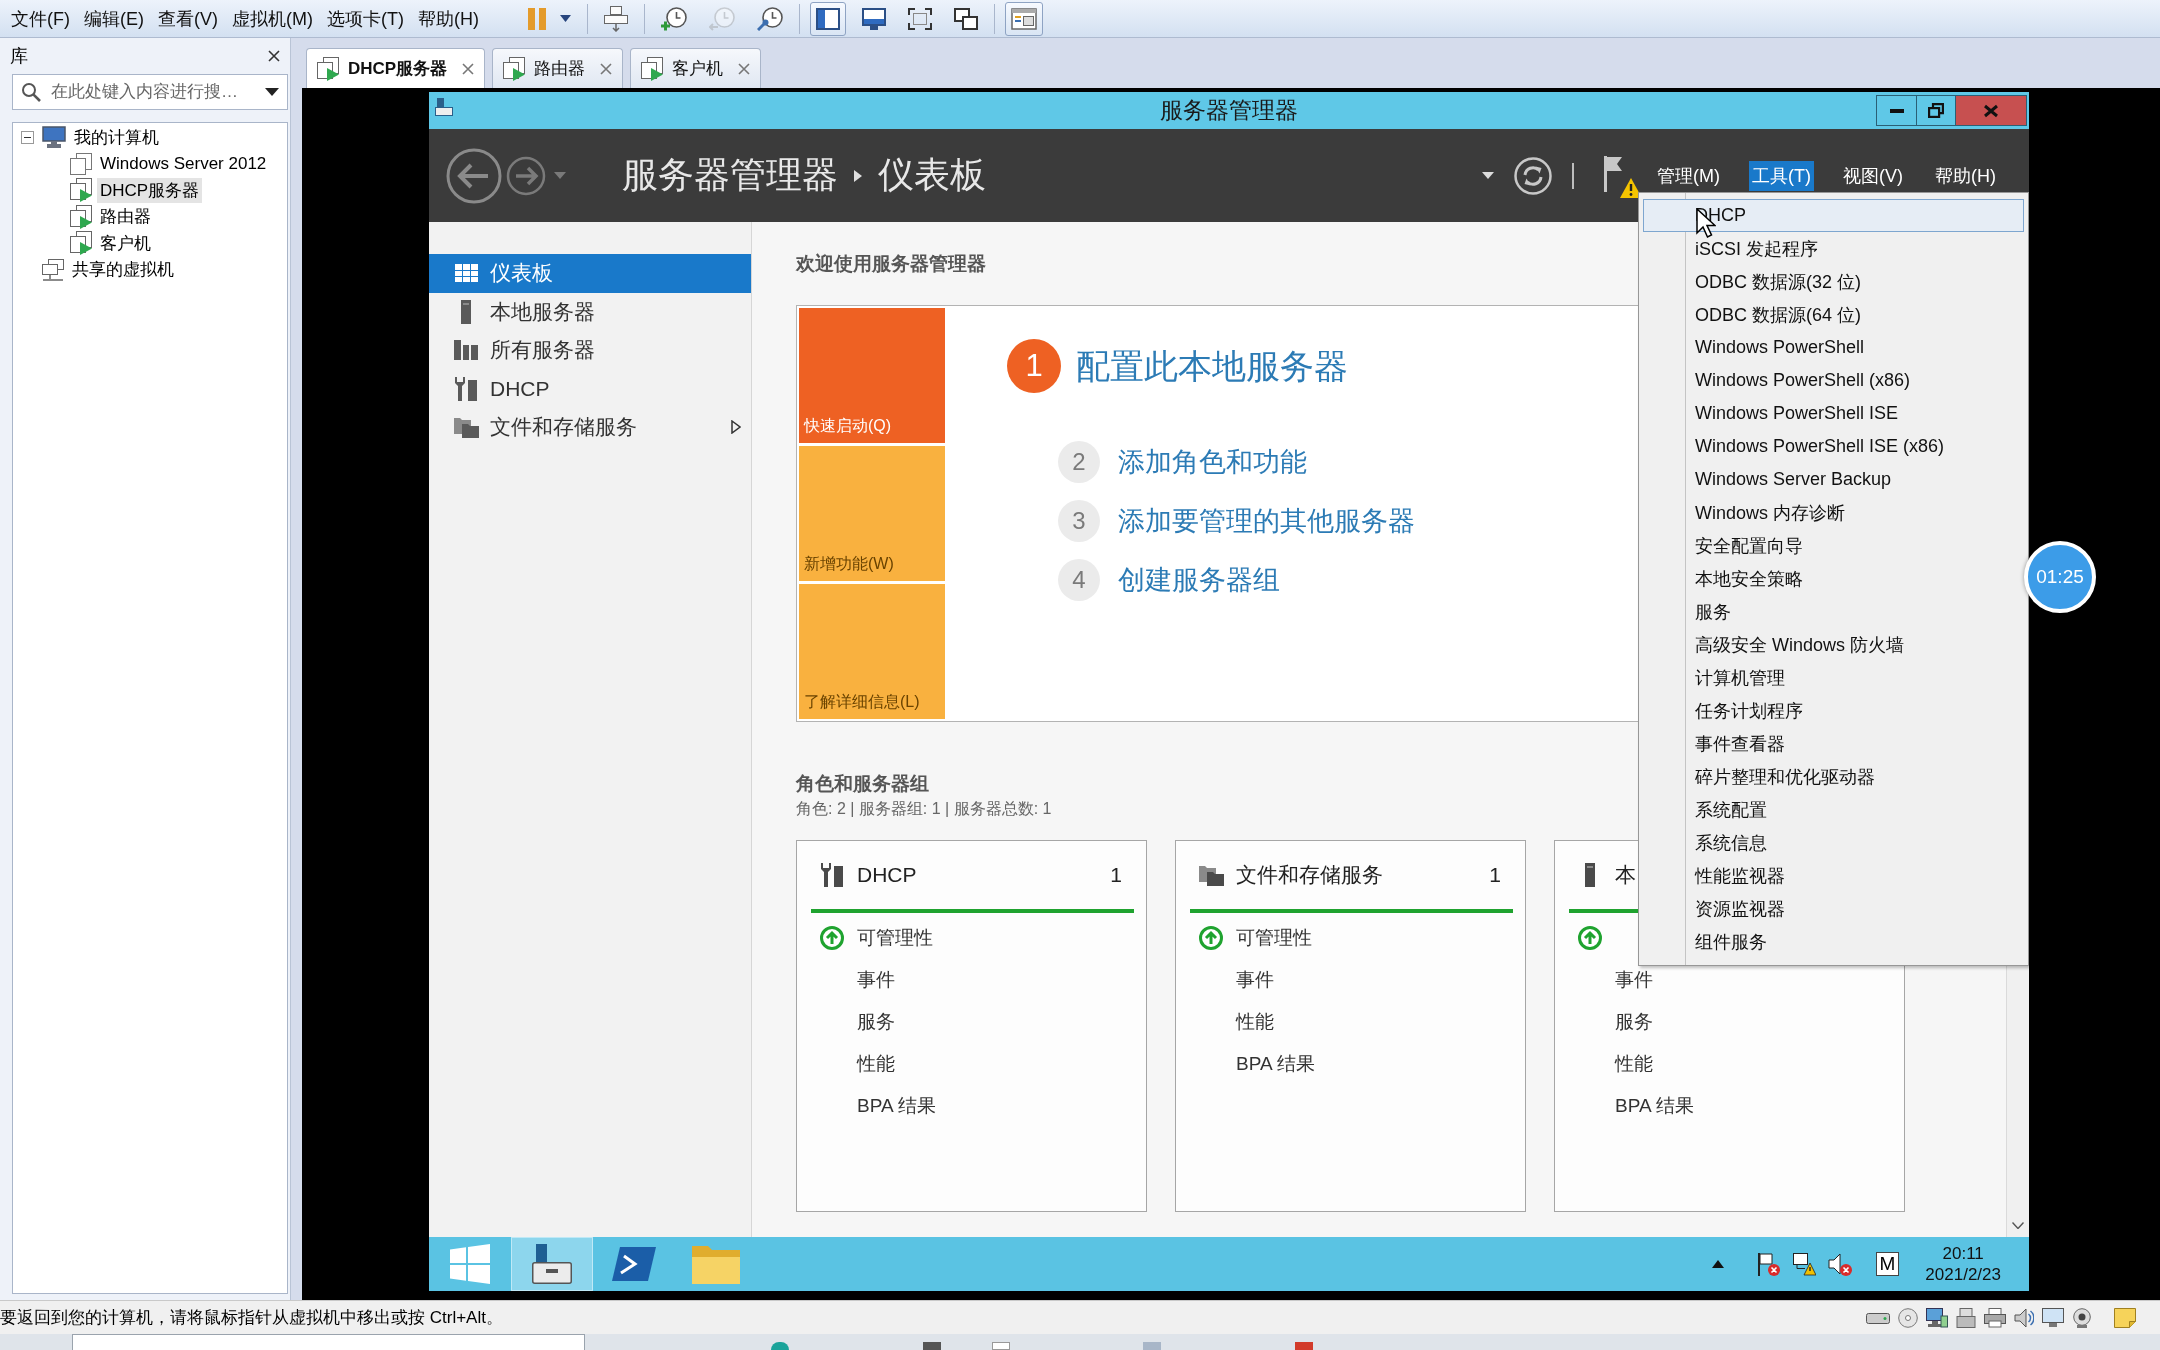 The height and width of the screenshot is (1350, 2160). I want to click on menu-item: Windows PowerShell ISE, so click(1833, 413).